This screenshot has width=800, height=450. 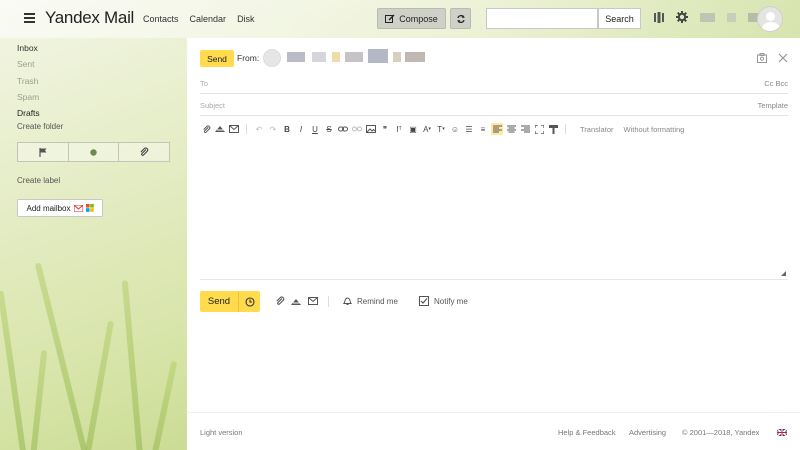 What do you see at coordinates (161, 19) in the screenshot?
I see `nav-contacts: Contacts` at bounding box center [161, 19].